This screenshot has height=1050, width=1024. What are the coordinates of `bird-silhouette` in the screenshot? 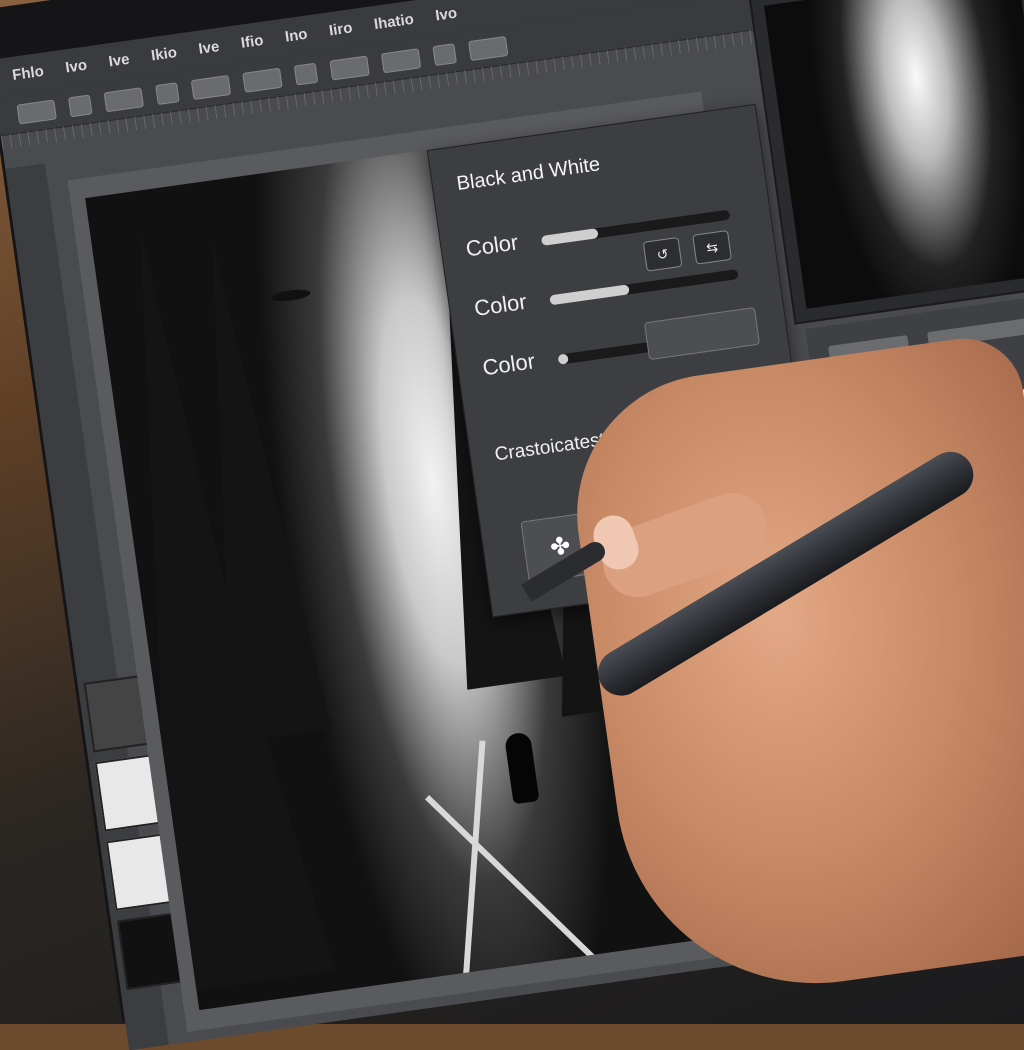 It's located at (291, 295).